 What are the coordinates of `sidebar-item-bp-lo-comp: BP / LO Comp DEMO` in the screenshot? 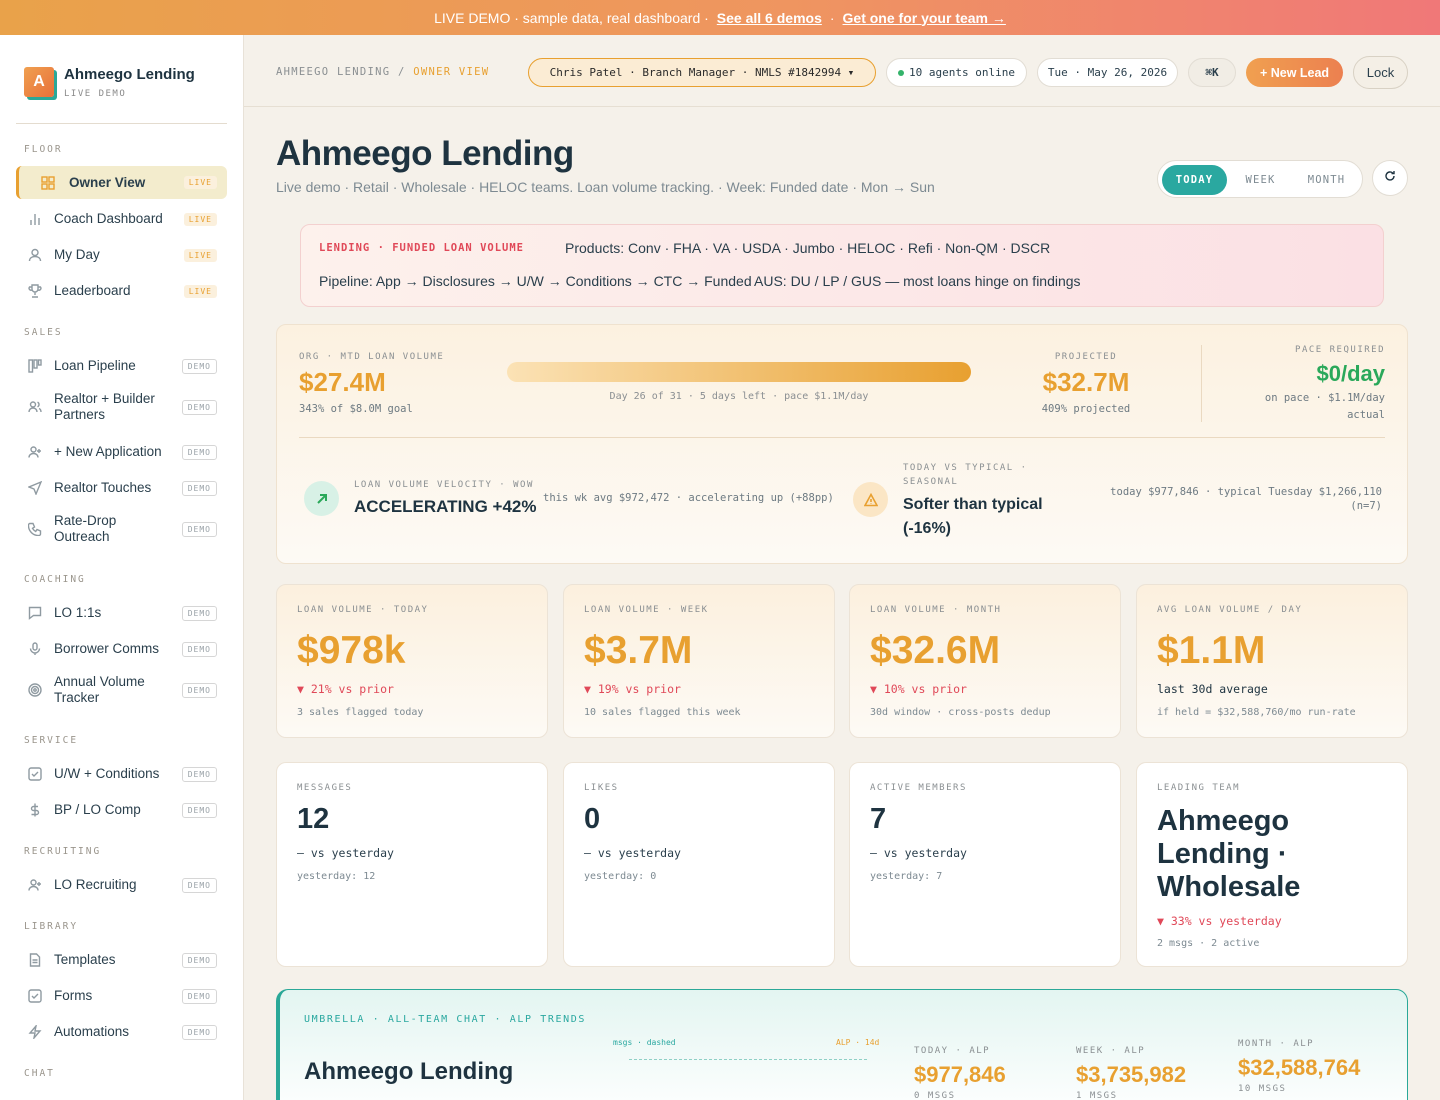 It's located at (121, 810).